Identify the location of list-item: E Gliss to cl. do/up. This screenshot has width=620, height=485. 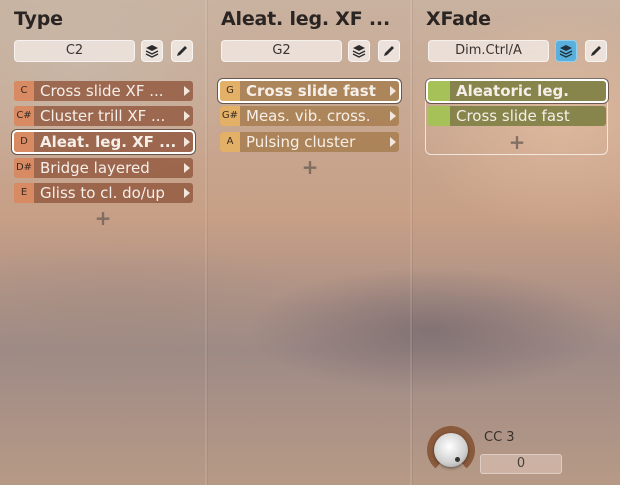
(103, 193).